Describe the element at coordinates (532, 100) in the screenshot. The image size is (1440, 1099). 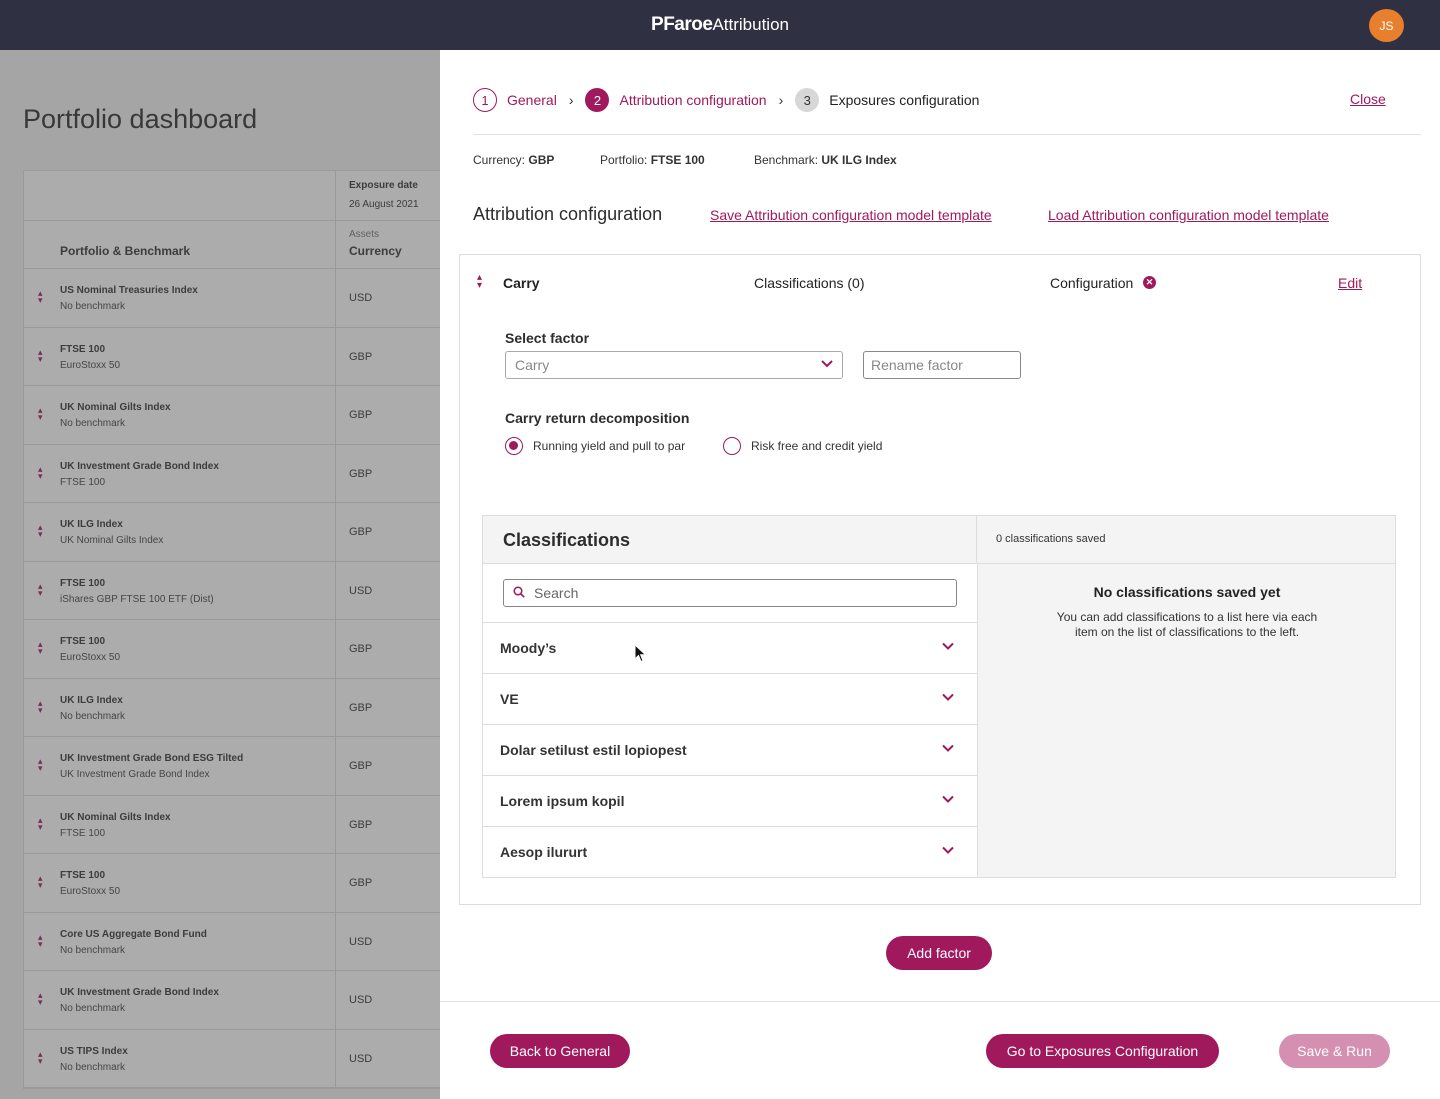
I see `step-label: General` at that location.